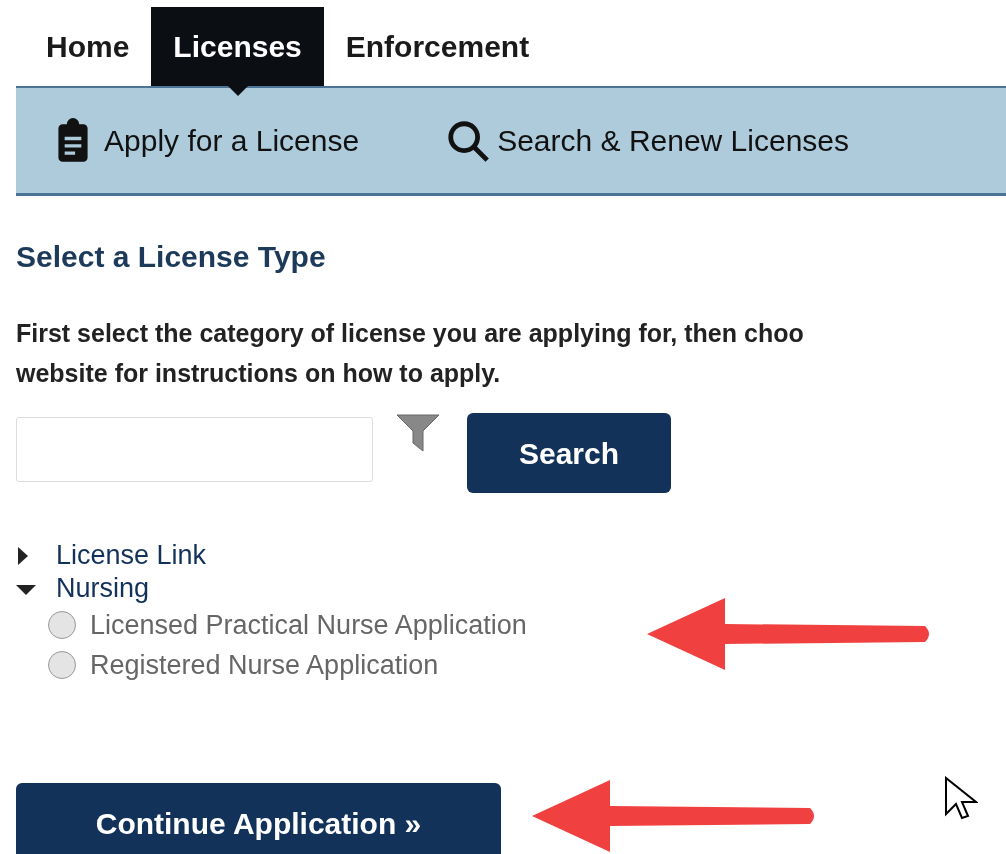 This screenshot has width=1006, height=854. What do you see at coordinates (647, 140) in the screenshot?
I see `subnav-link: Search & Renew Licenses` at bounding box center [647, 140].